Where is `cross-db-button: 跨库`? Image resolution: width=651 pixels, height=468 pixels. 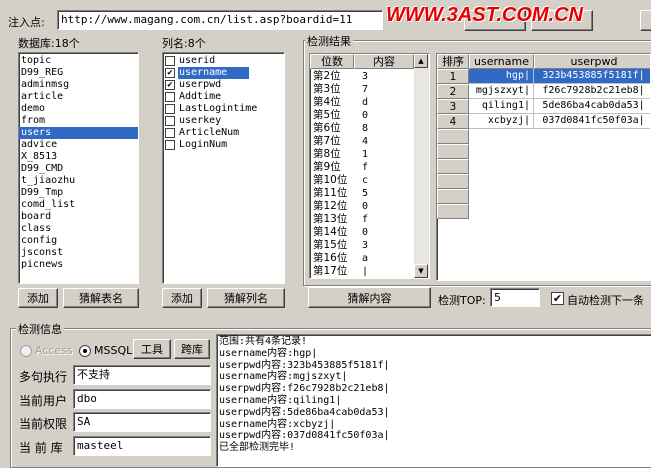
cross-db-button: 跨库 is located at coordinates (192, 349).